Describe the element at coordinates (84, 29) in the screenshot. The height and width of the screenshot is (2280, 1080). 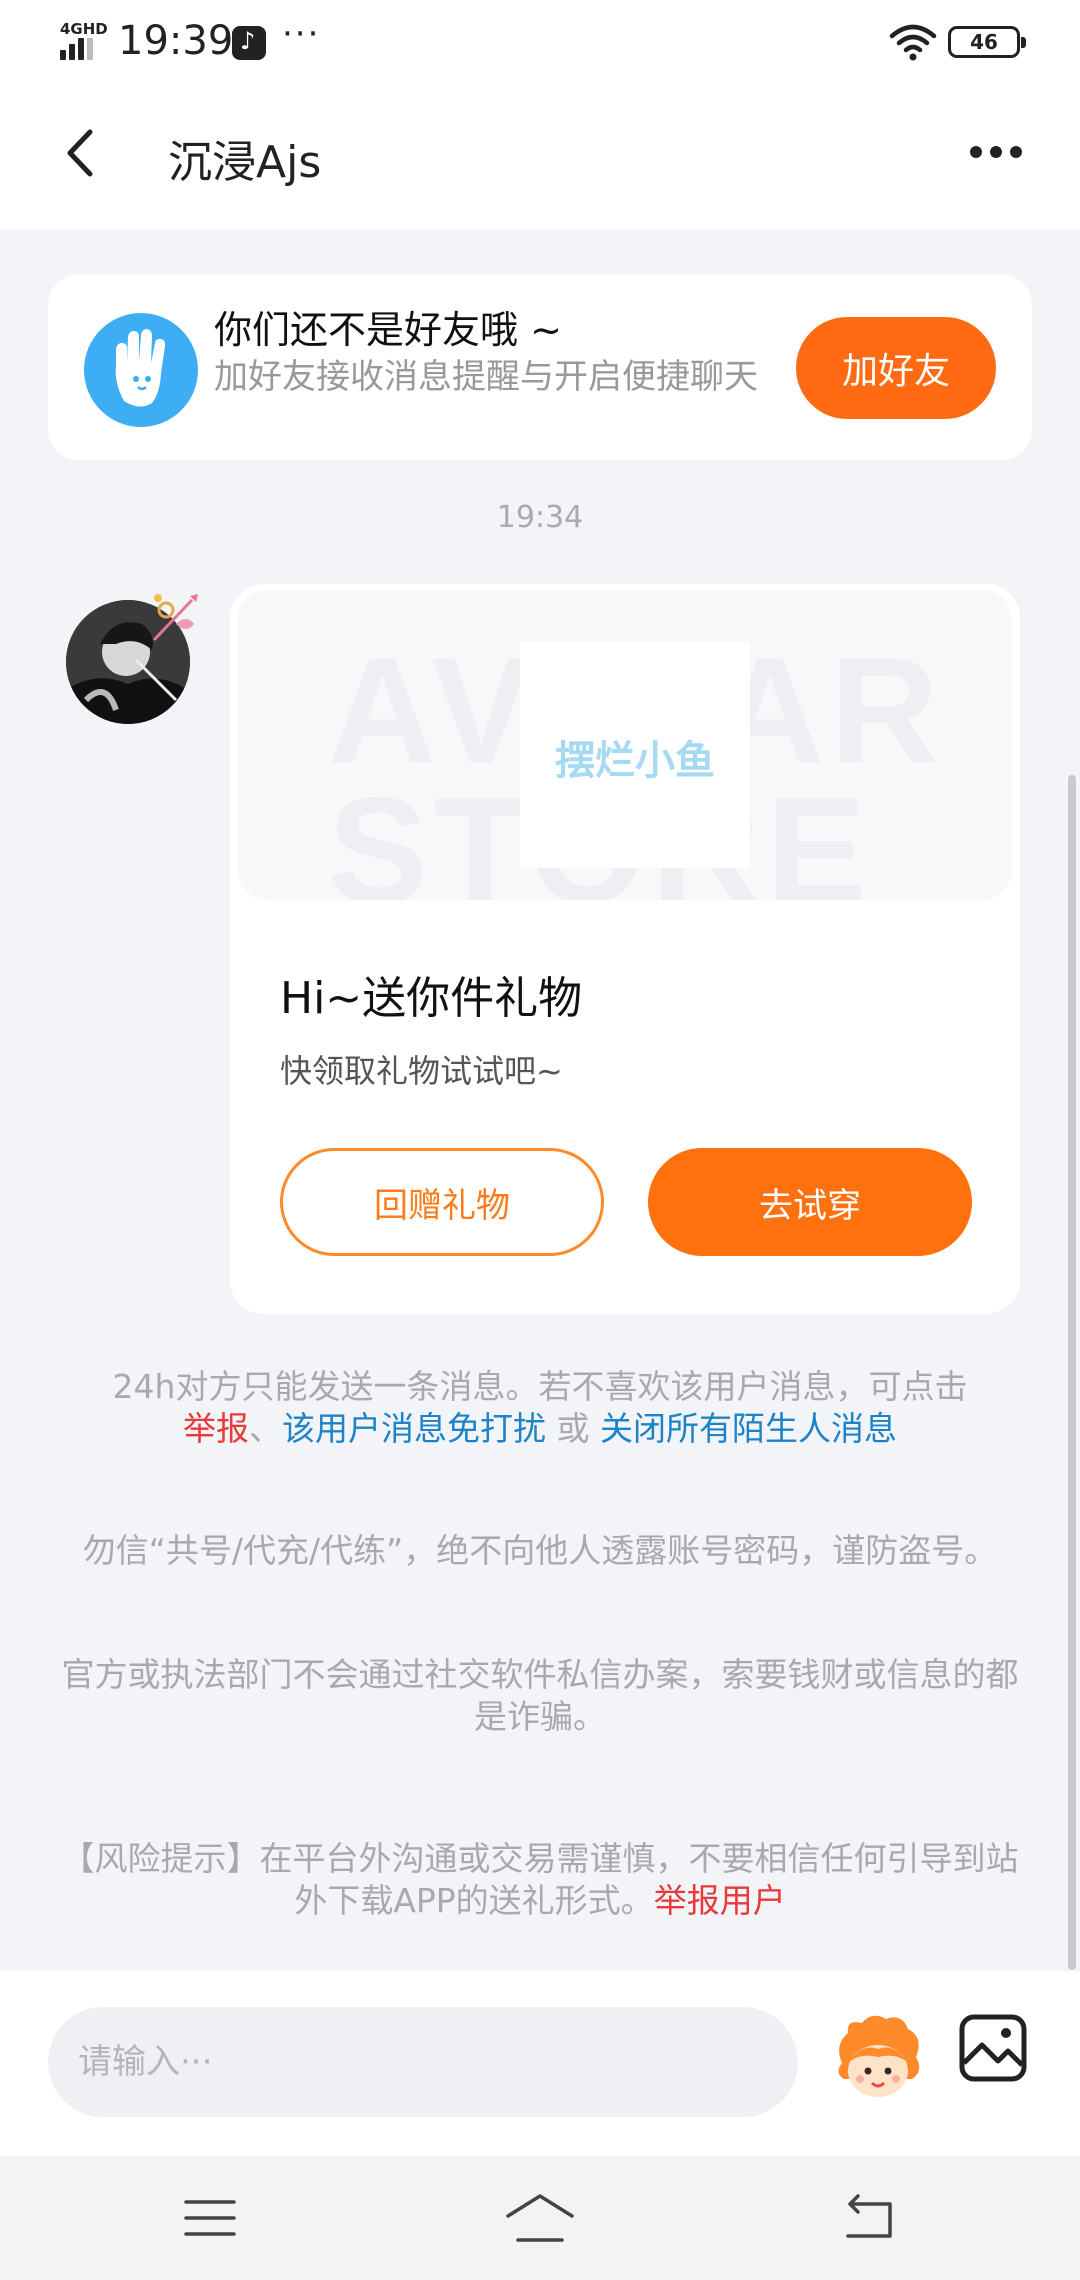
I see `network-type: 4GHD` at that location.